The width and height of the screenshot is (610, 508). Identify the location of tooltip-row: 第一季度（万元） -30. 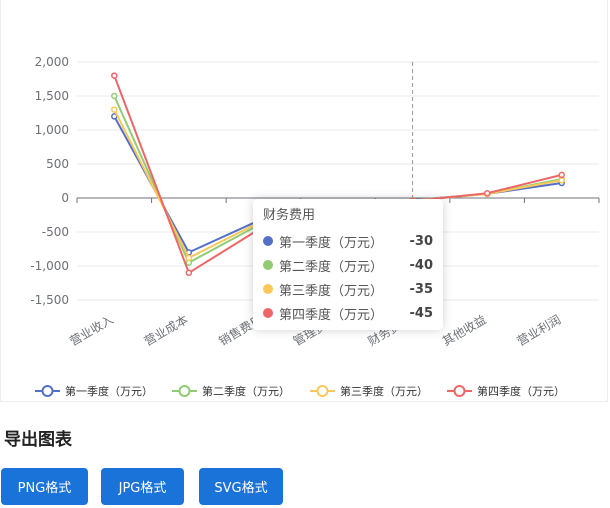
(348, 241).